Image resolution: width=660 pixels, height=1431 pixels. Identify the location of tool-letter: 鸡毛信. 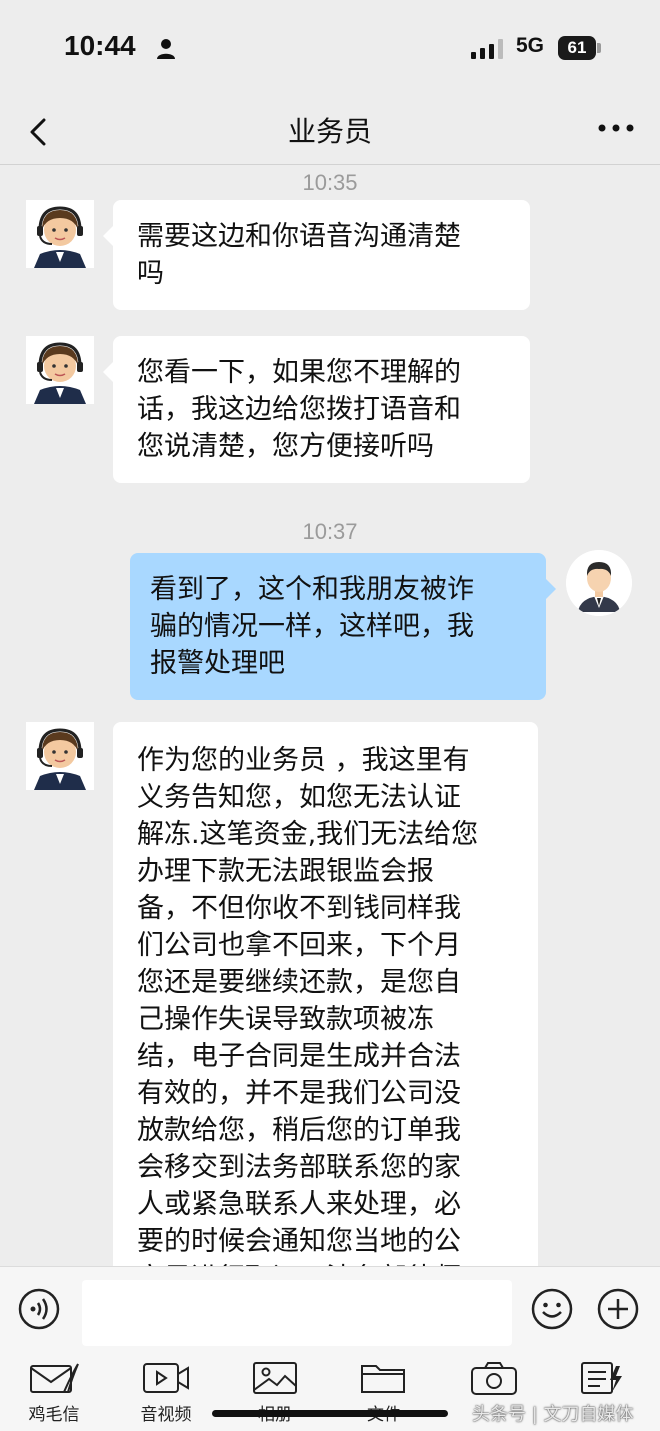
(54, 1392).